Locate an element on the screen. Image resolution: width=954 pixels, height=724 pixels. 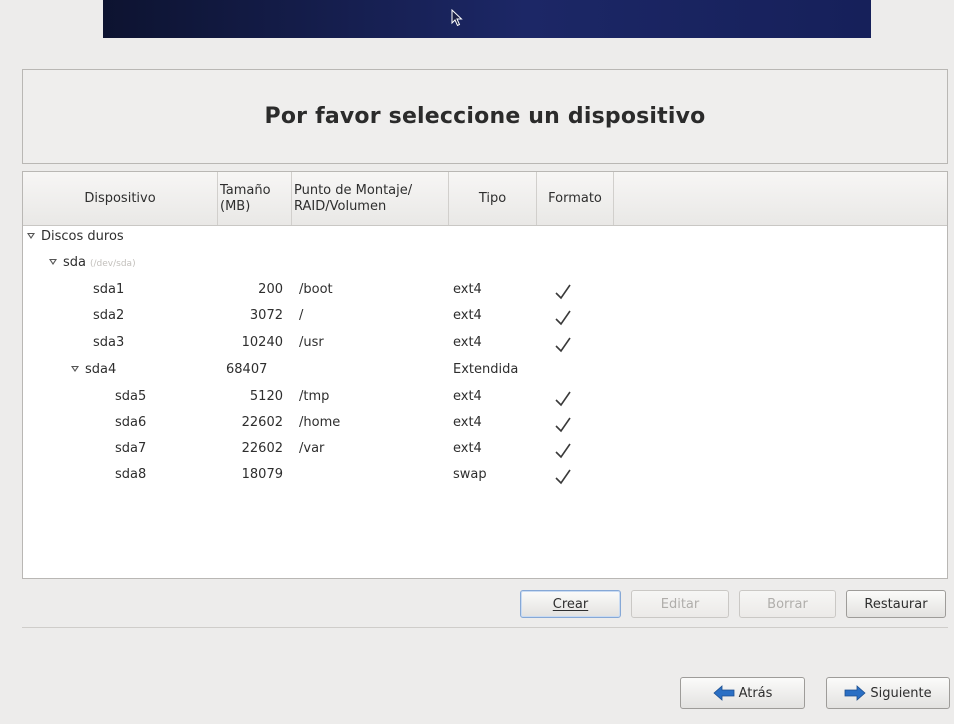
edit-button: Editar is located at coordinates (680, 604).